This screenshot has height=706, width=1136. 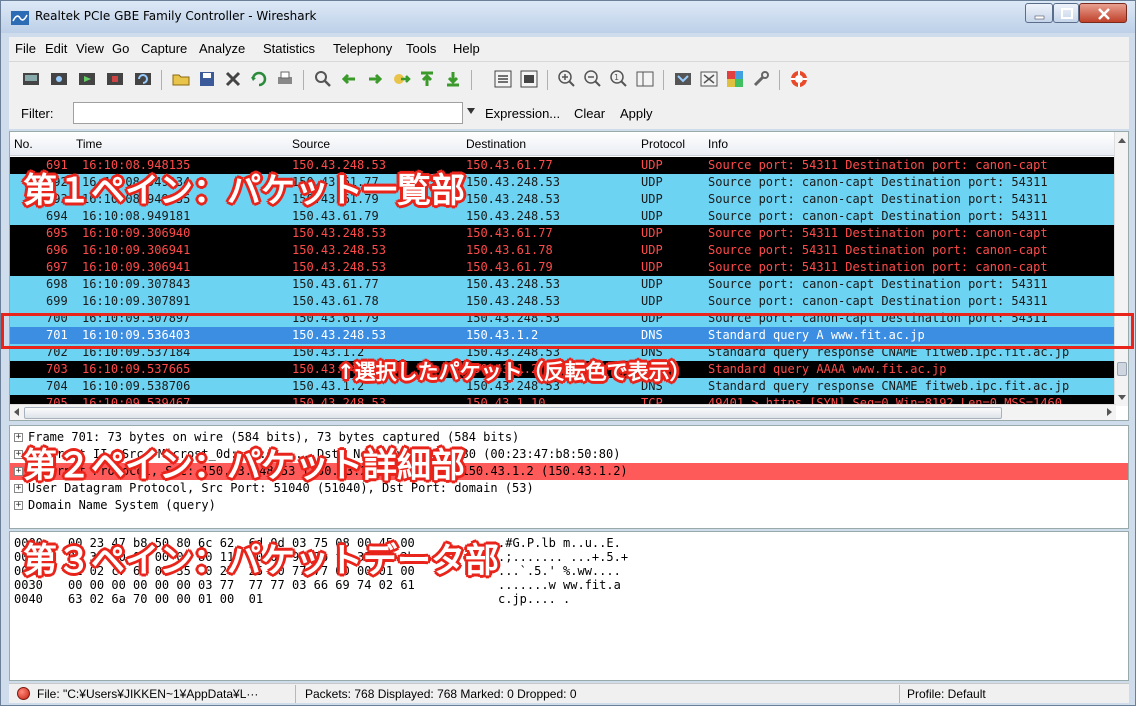 I want to click on filter-apply-button: Apply, so click(x=636, y=113).